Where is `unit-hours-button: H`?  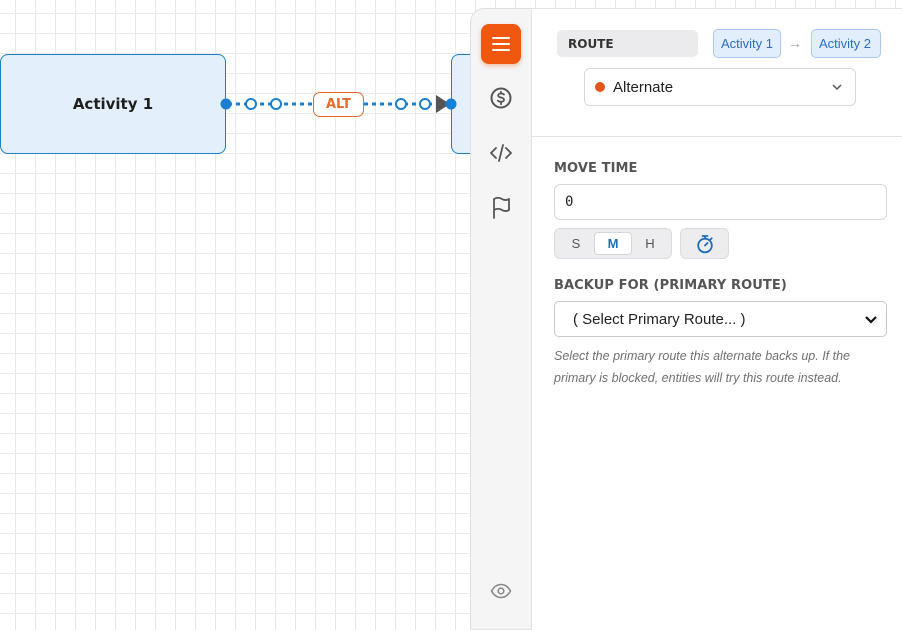
unit-hours-button: H is located at coordinates (650, 243).